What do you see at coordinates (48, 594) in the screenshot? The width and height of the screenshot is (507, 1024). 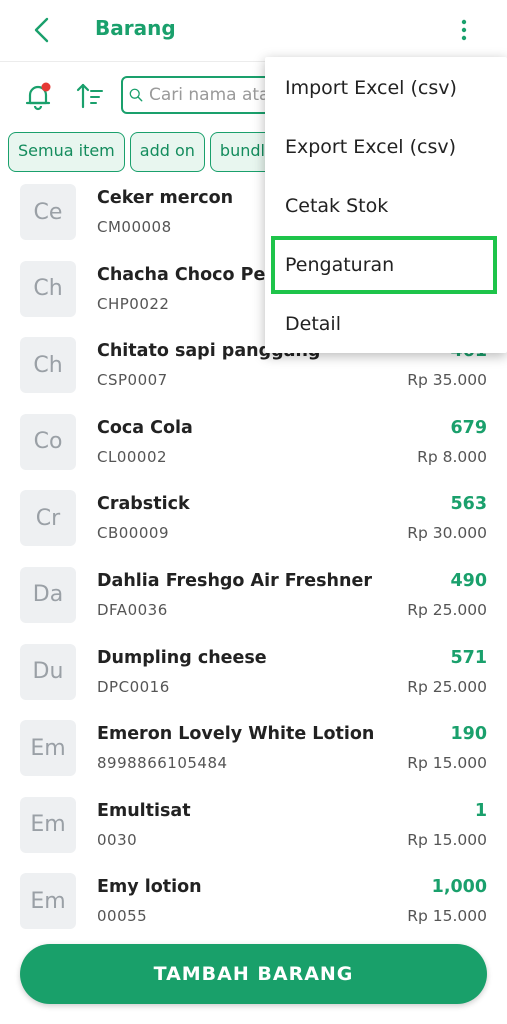 I see `avatar: Da` at bounding box center [48, 594].